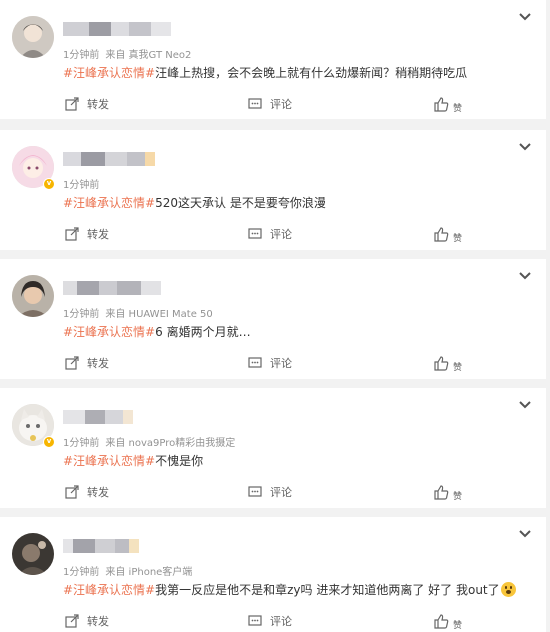  Describe the element at coordinates (148, 55) in the screenshot. I see `post-source: 来自 真我GT Neo2` at that location.